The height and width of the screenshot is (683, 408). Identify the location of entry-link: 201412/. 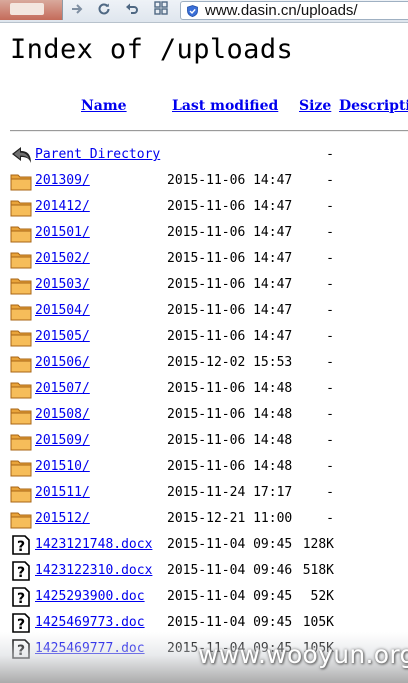
(62, 206).